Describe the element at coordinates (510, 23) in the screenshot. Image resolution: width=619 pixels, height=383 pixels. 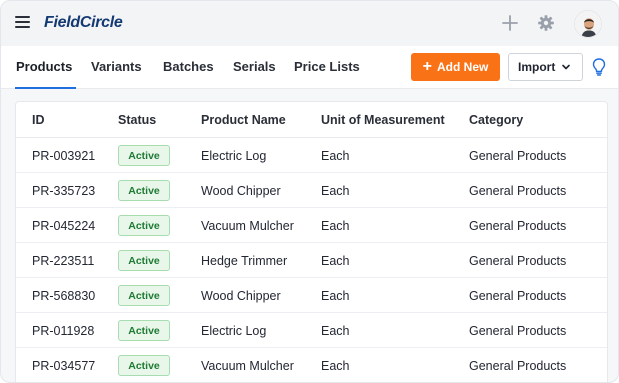
I see `plus-icon` at that location.